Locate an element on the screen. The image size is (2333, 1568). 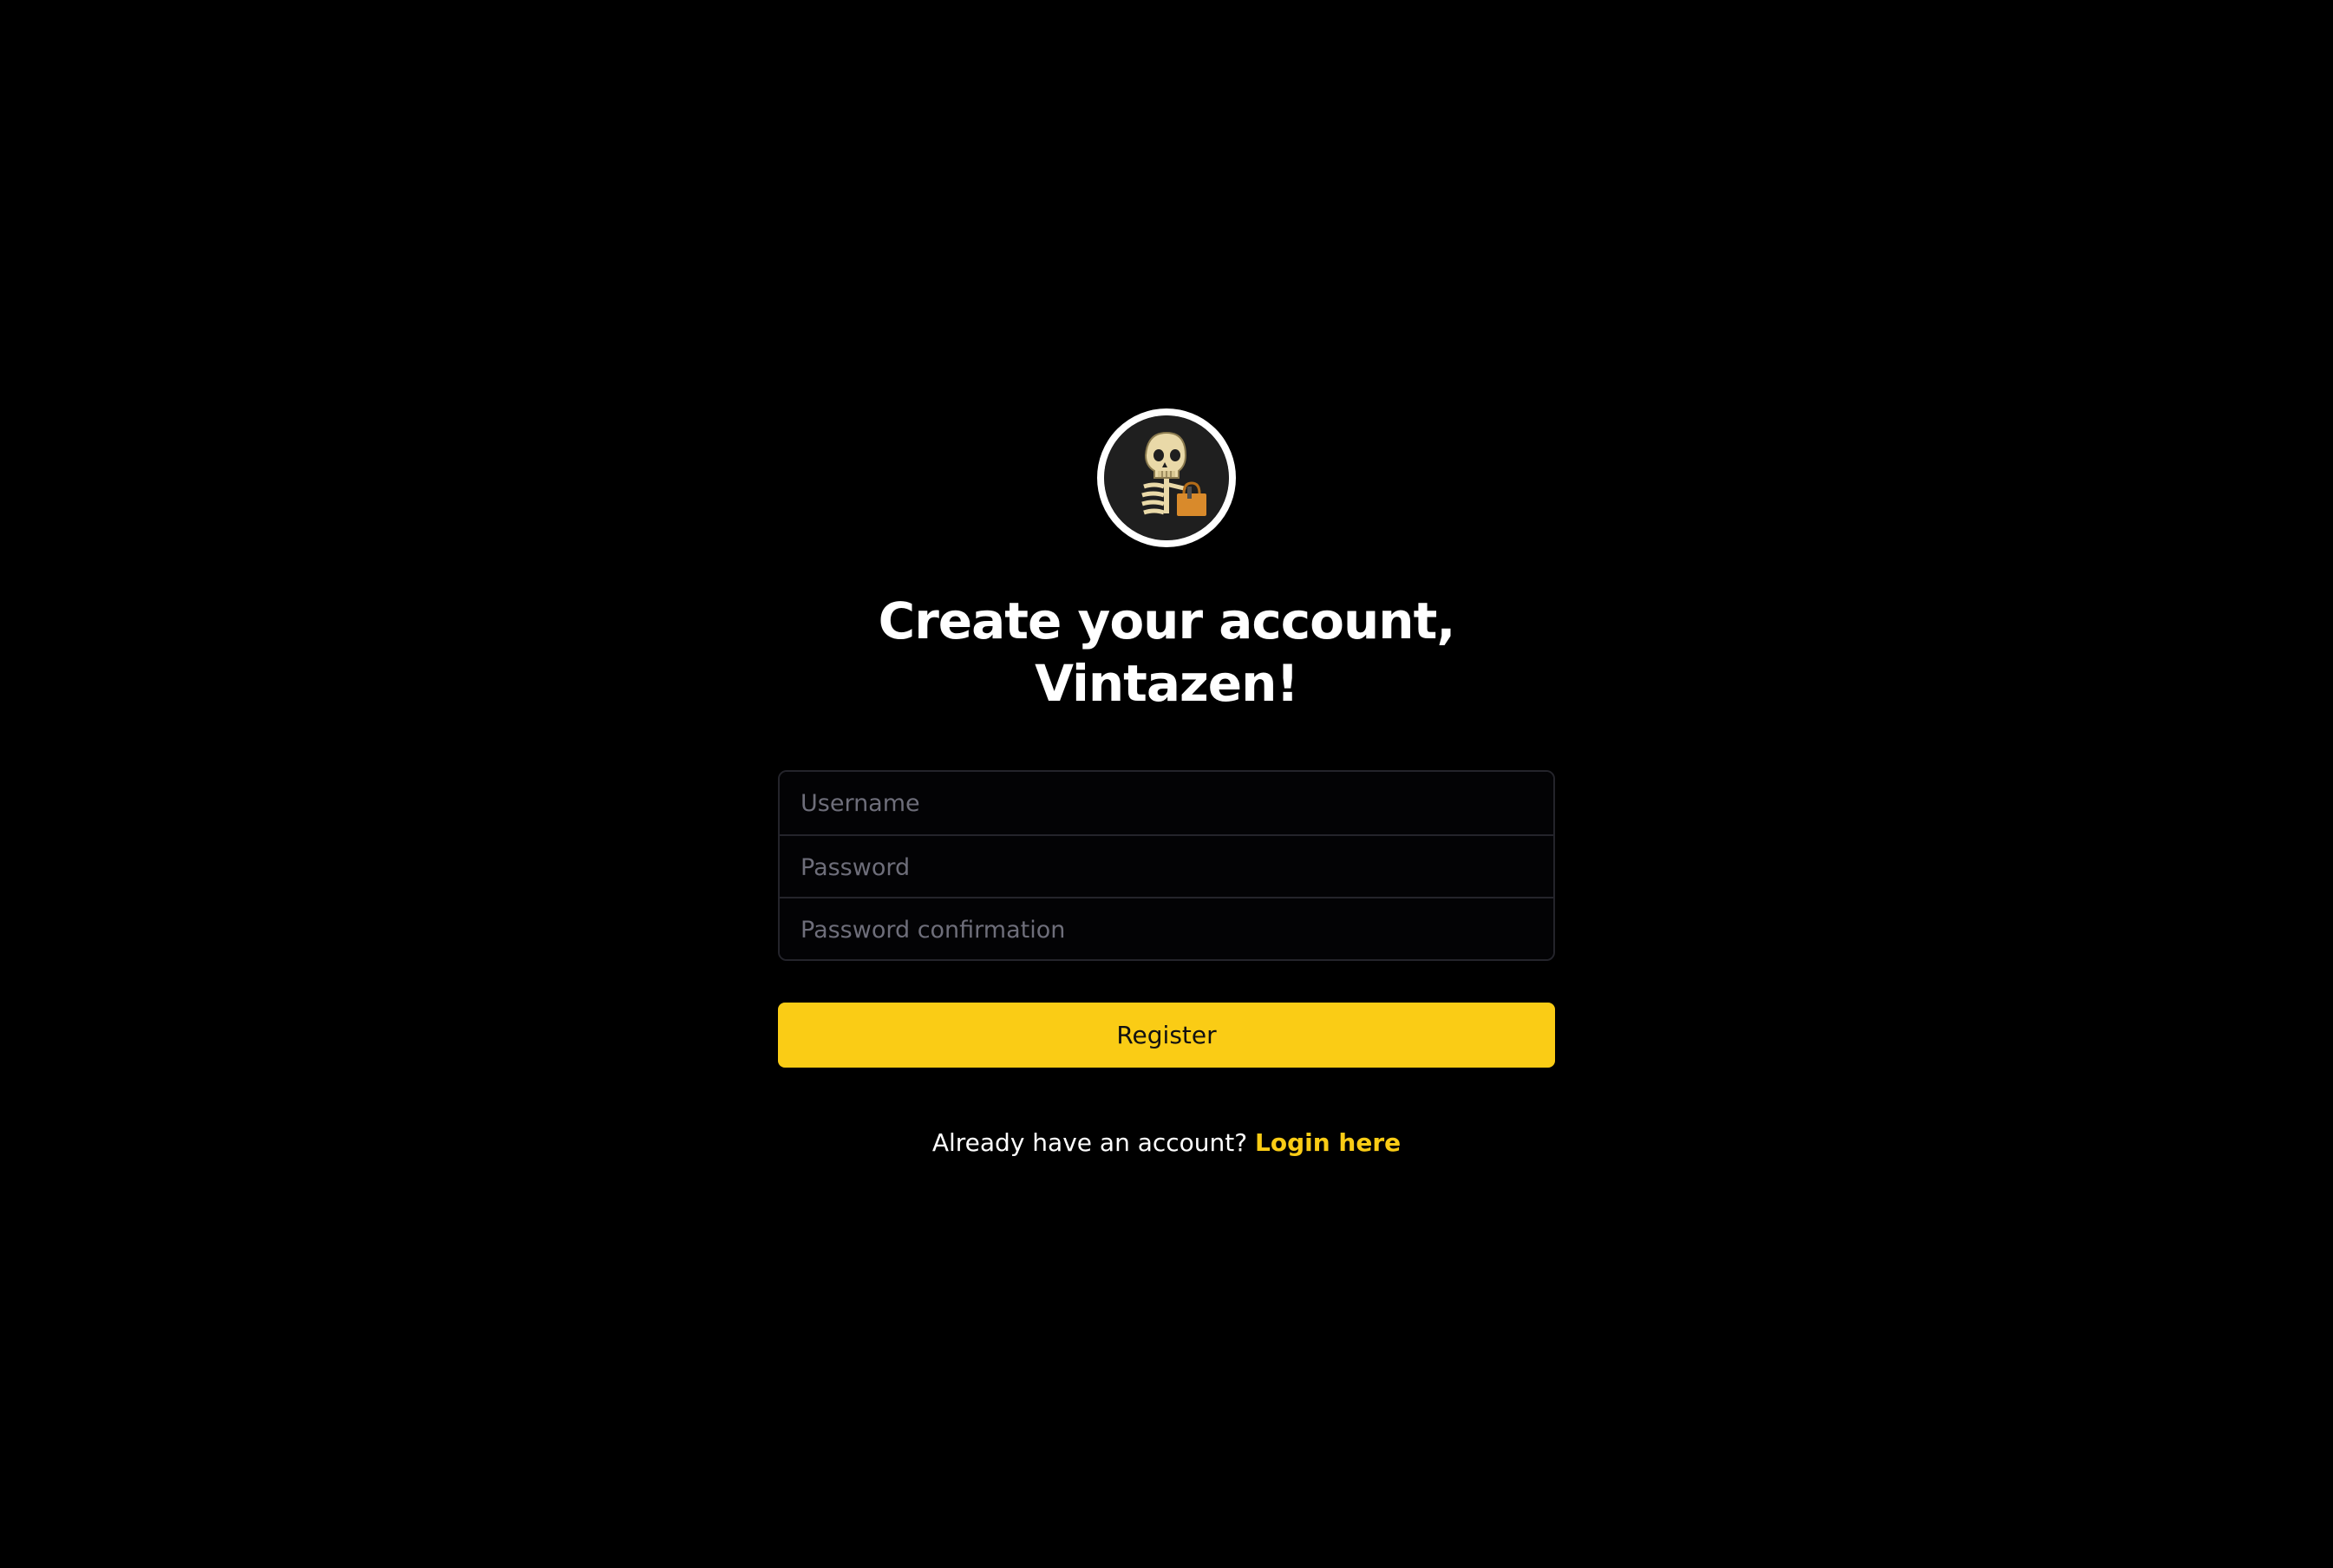
password-input is located at coordinates (1166, 867).